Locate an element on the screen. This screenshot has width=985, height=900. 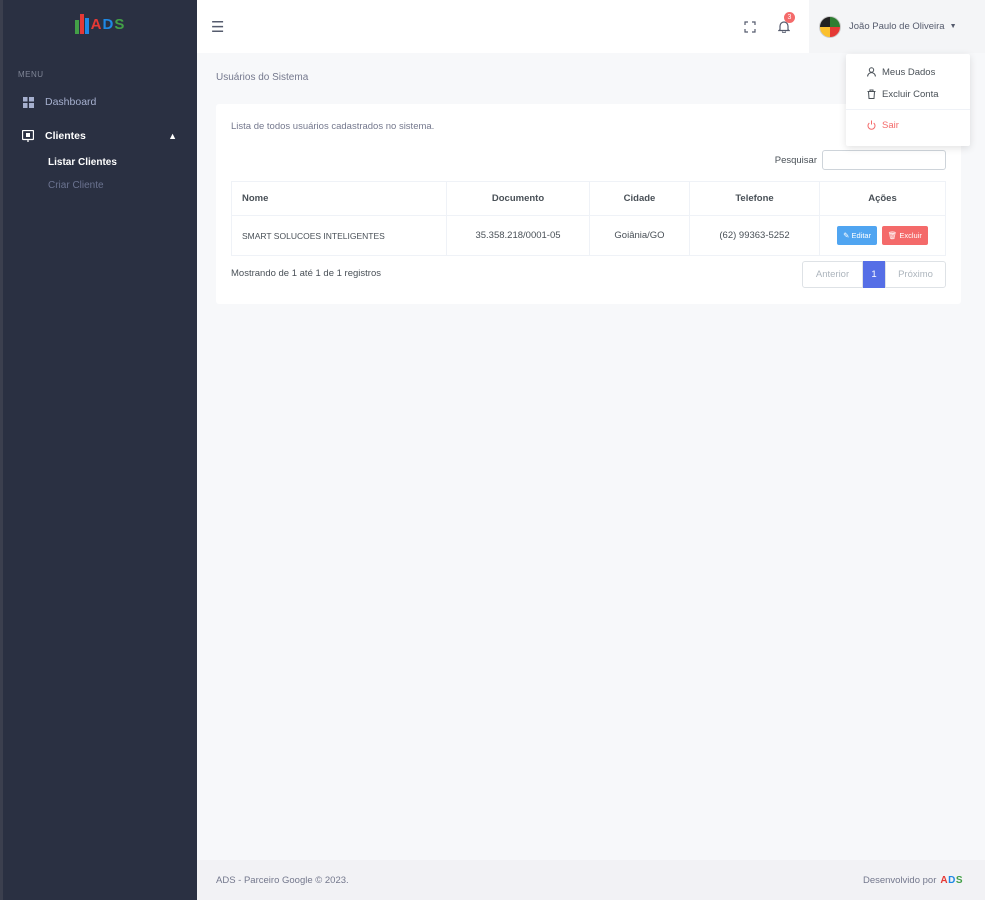
pagination-previous: Anterior is located at coordinates (832, 274).